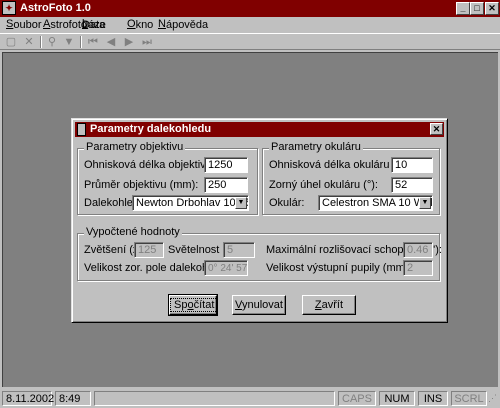 The height and width of the screenshot is (408, 500). Describe the element at coordinates (463, 8) in the screenshot. I see `minimize-button: _` at that location.